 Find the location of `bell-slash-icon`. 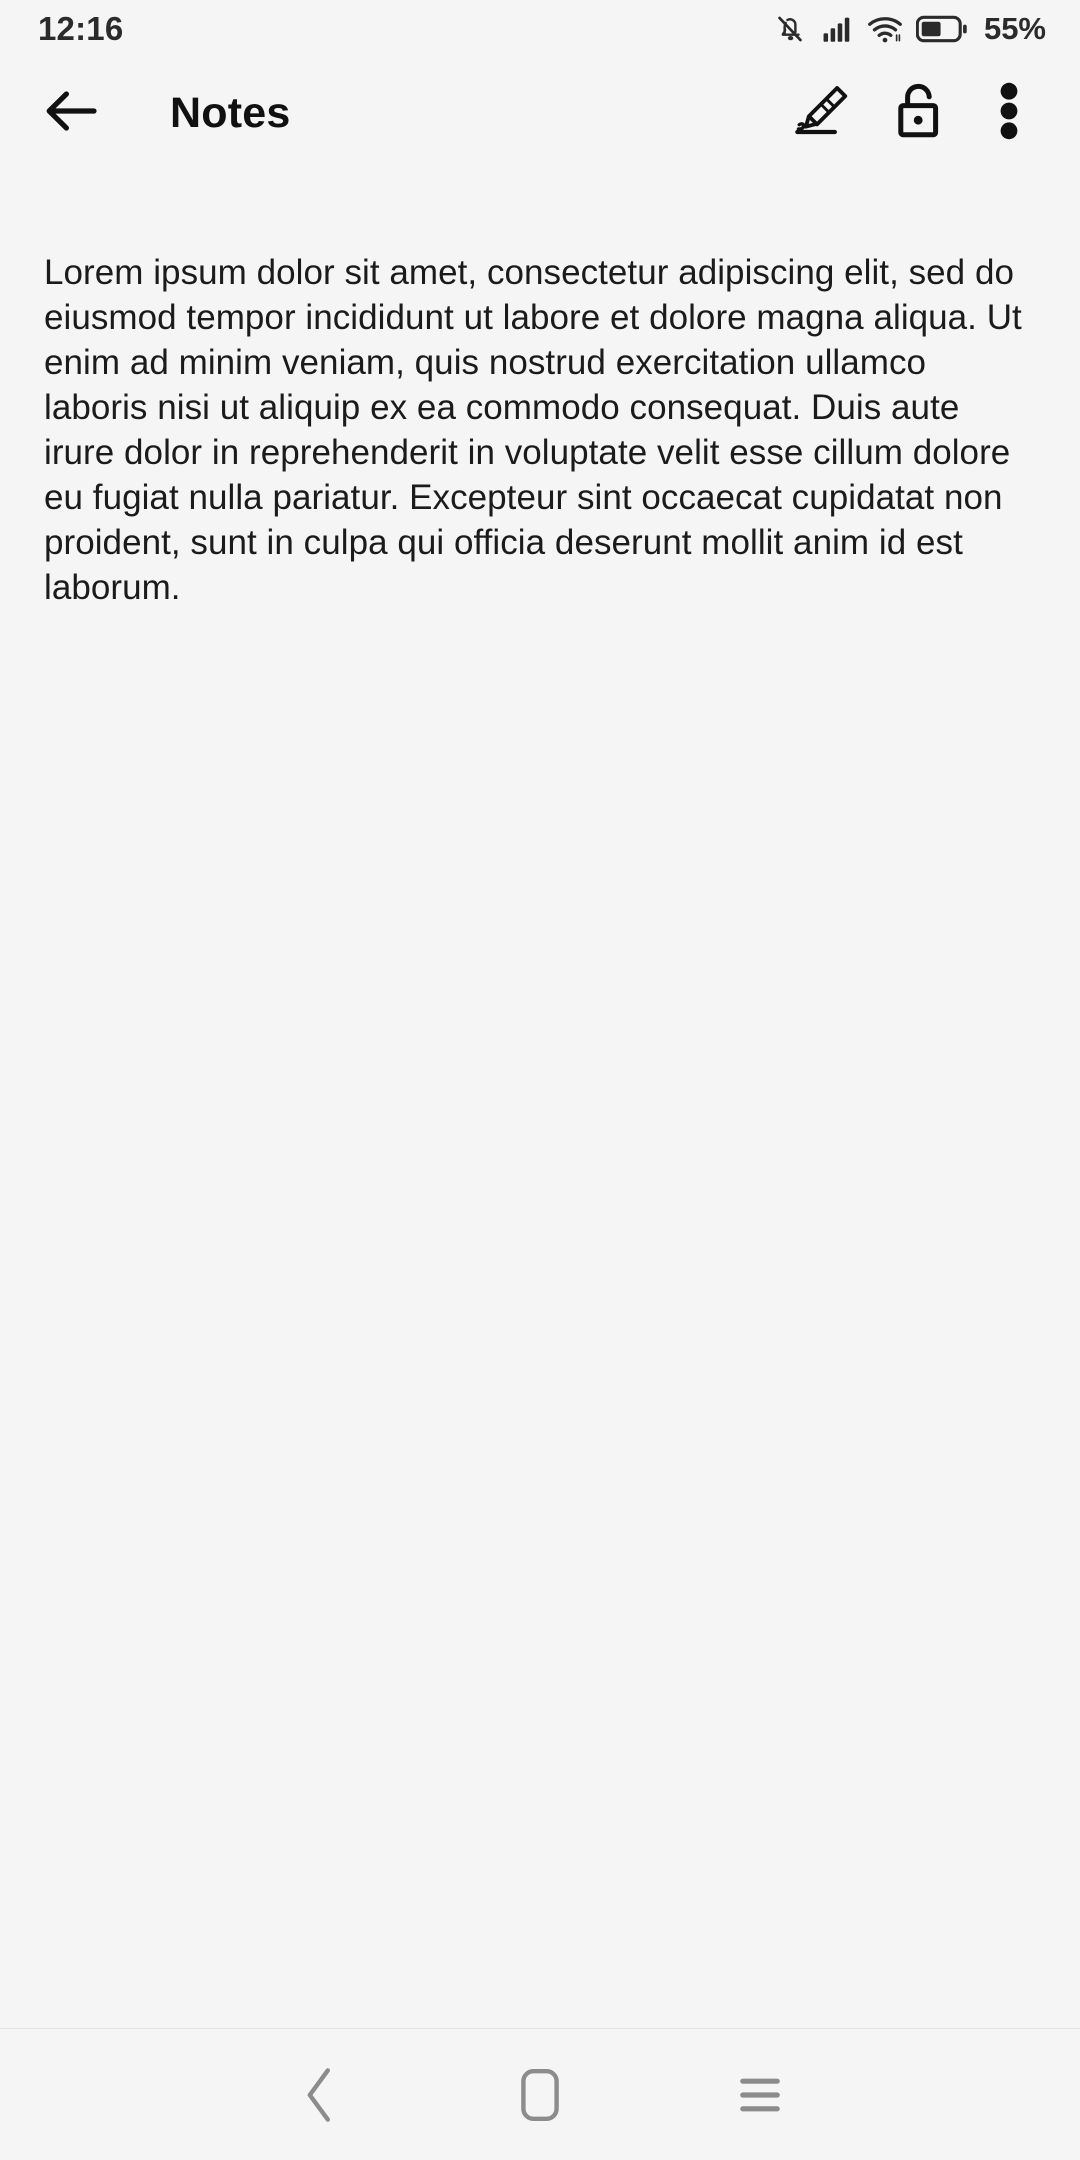

bell-slash-icon is located at coordinates (790, 29).